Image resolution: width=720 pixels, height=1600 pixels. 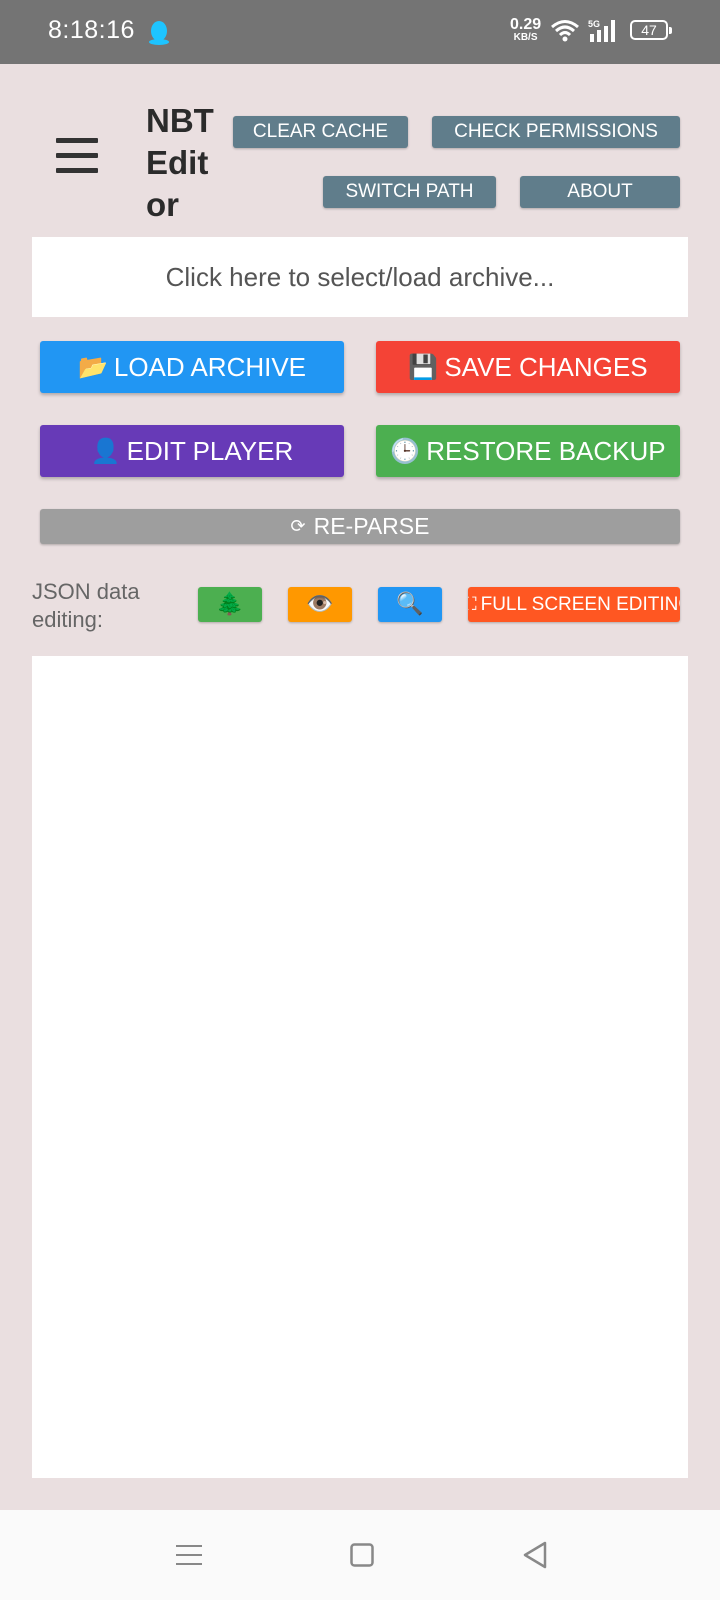 I want to click on status-bar: 8:18:16 0.29 KB/S 5G 47, so click(x=360, y=32).